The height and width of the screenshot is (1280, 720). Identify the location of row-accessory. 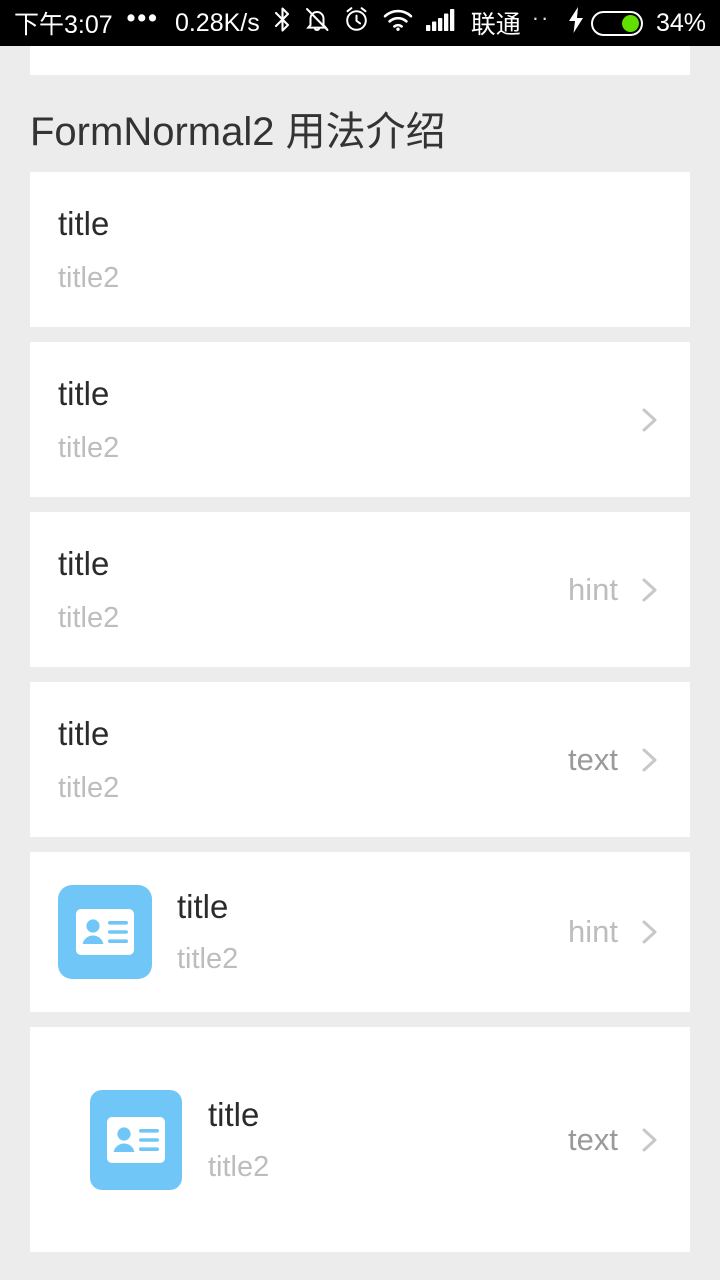
(640, 420).